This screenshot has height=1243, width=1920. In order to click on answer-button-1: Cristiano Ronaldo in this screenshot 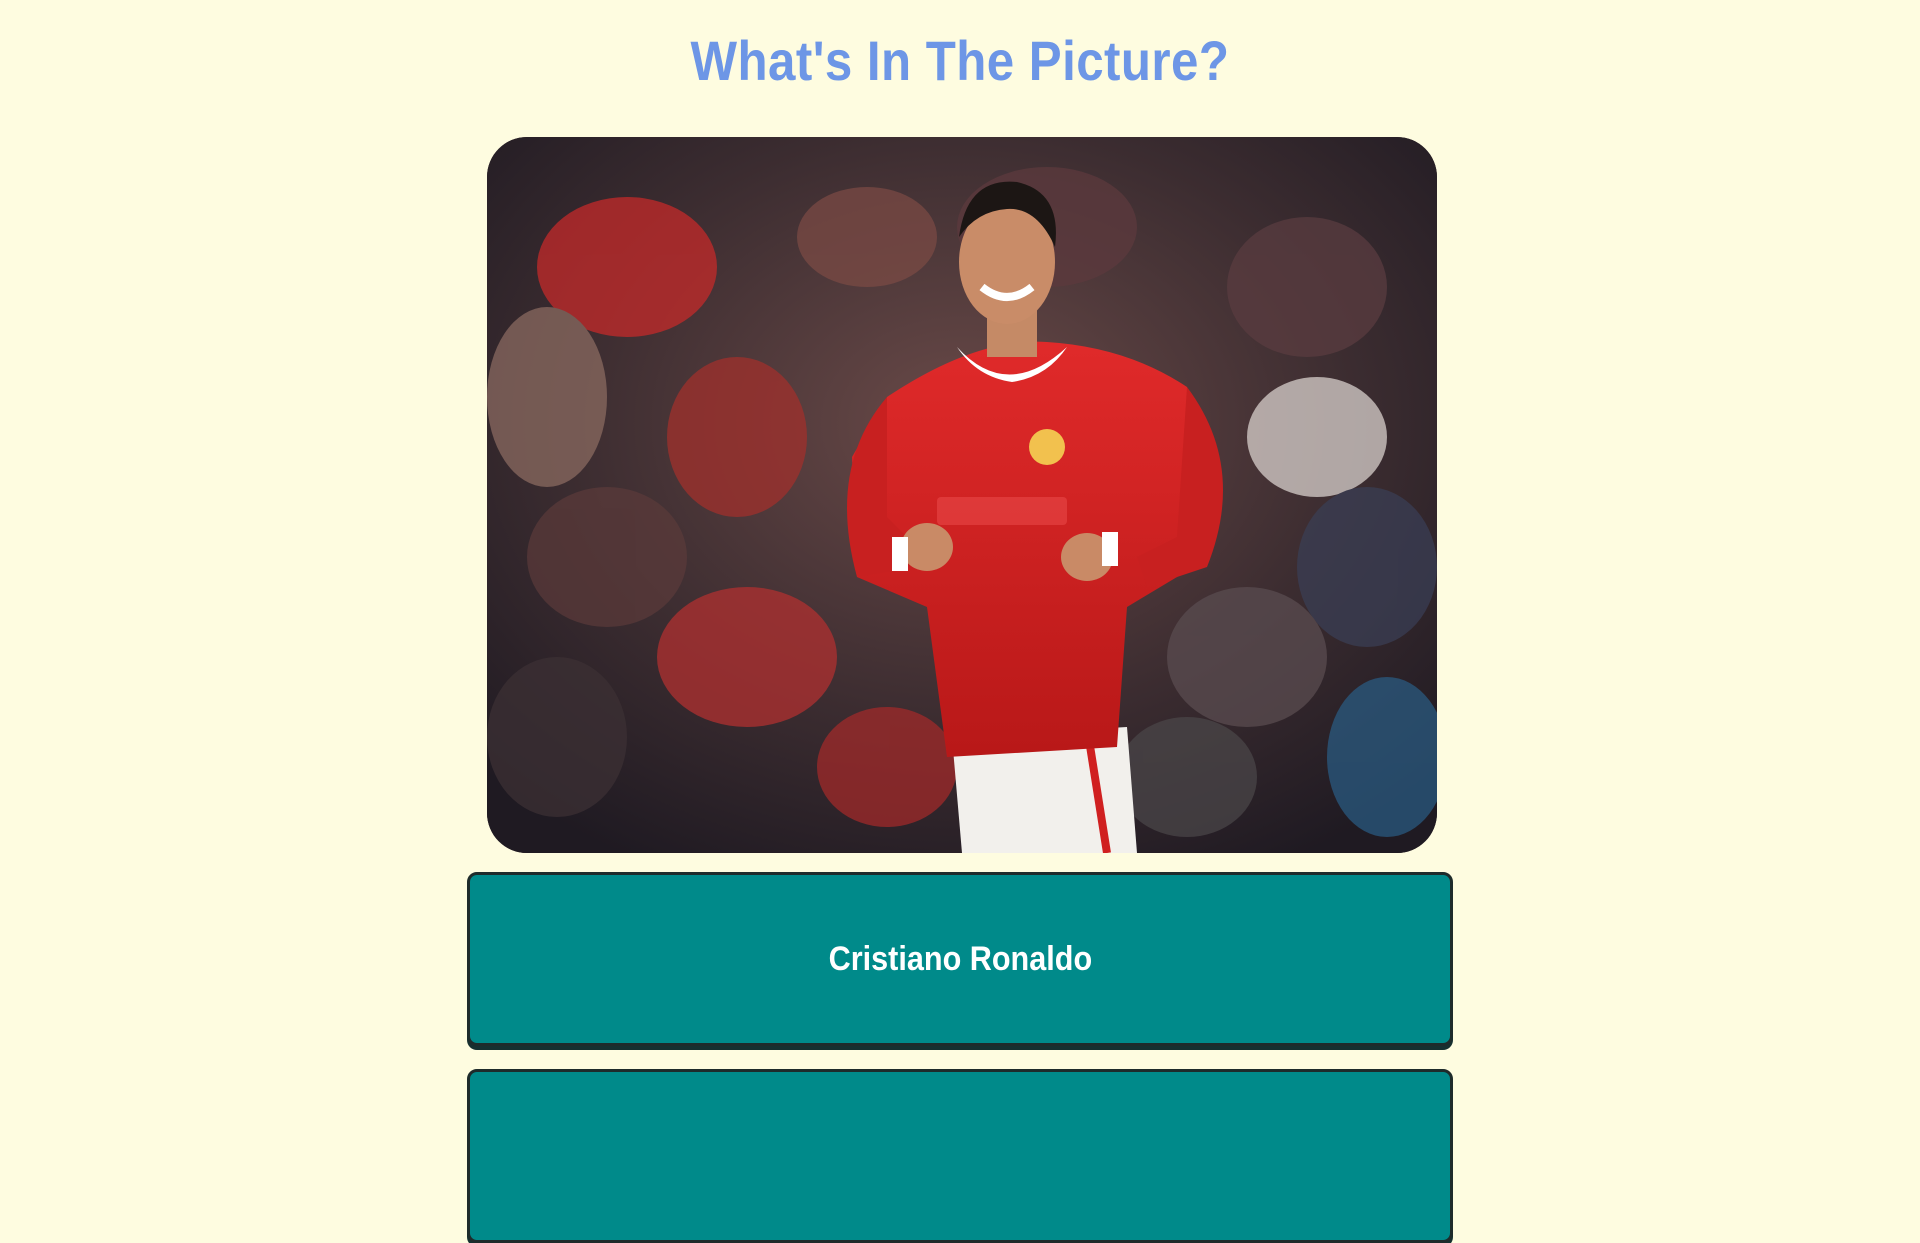, I will do `click(960, 959)`.